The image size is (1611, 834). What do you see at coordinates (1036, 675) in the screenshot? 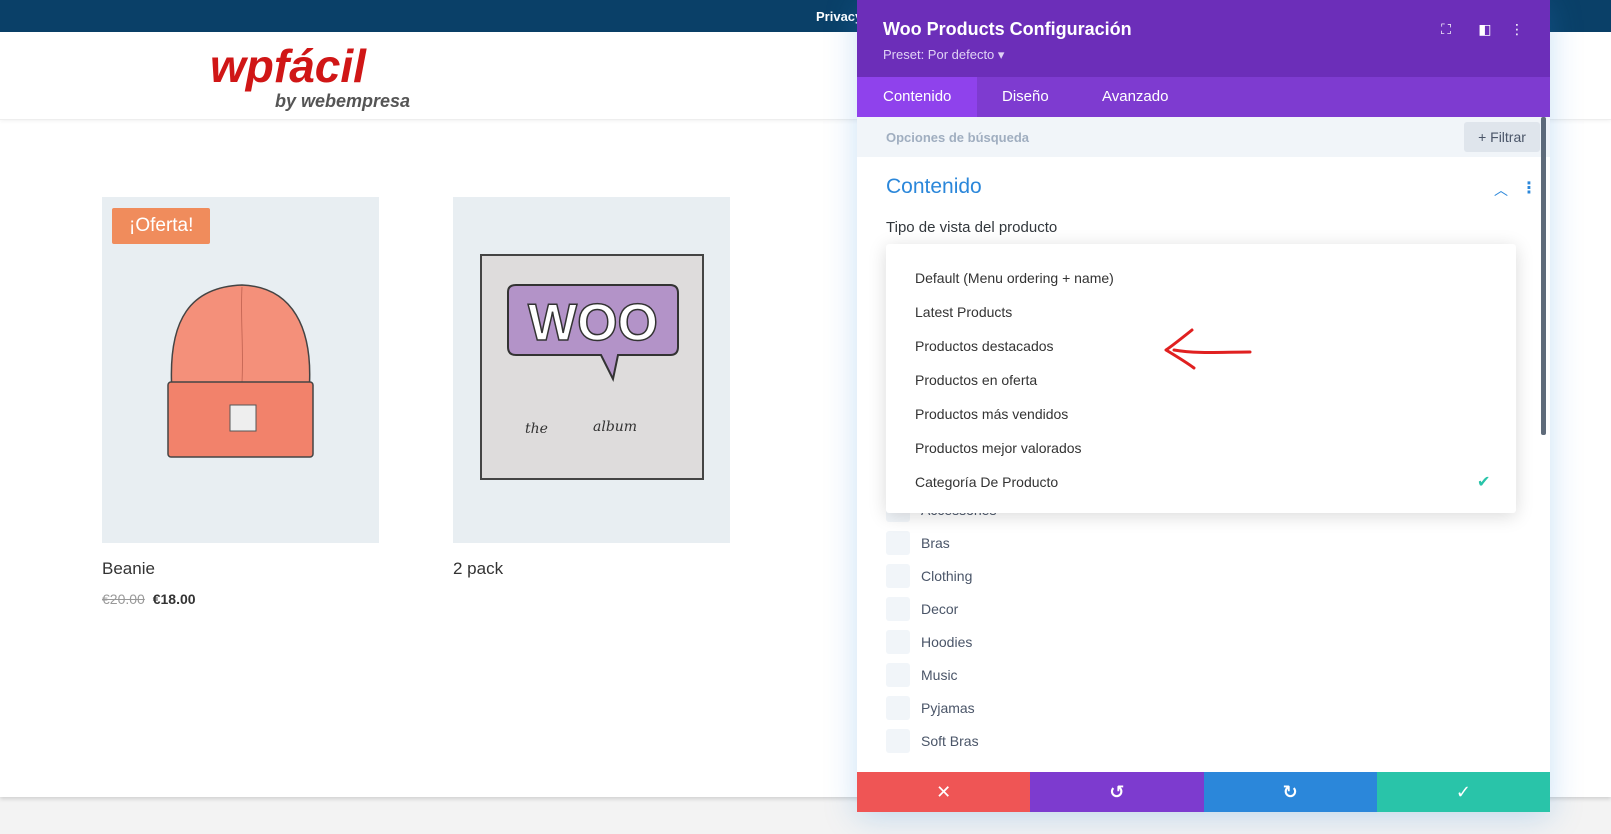
I see `category-item: Music` at bounding box center [1036, 675].